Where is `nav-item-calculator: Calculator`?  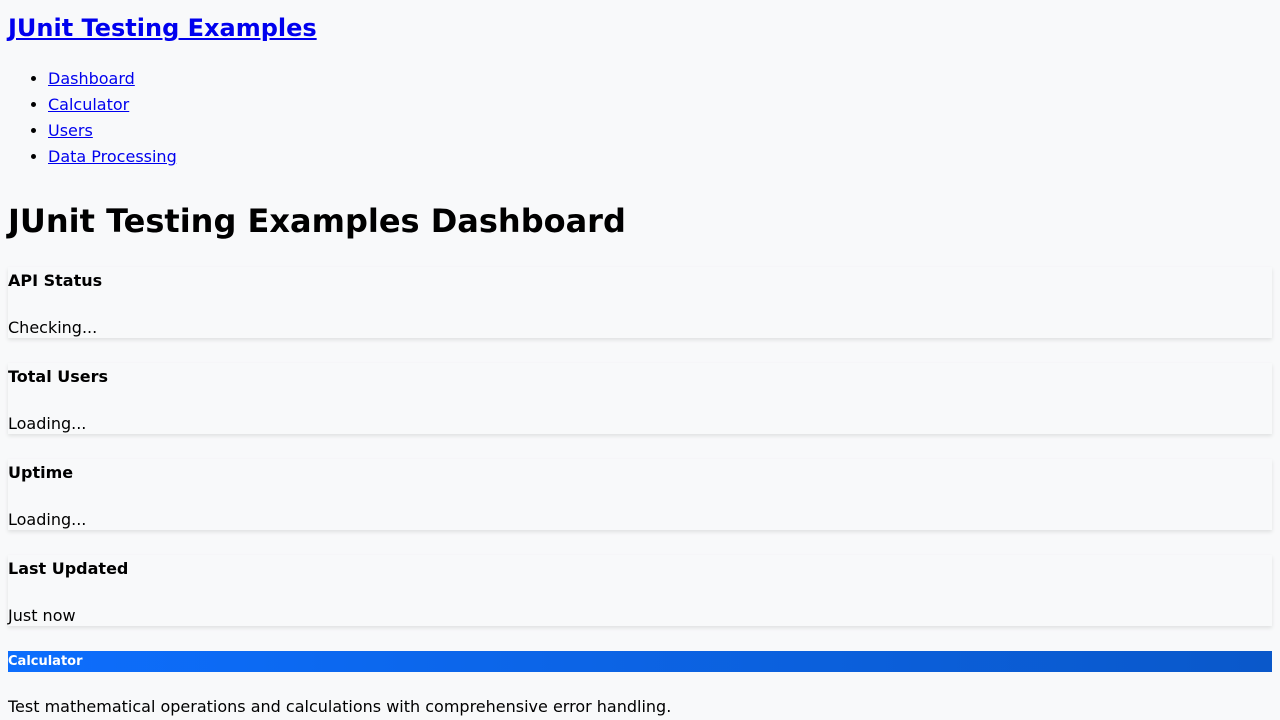 nav-item-calculator: Calculator is located at coordinates (660, 107).